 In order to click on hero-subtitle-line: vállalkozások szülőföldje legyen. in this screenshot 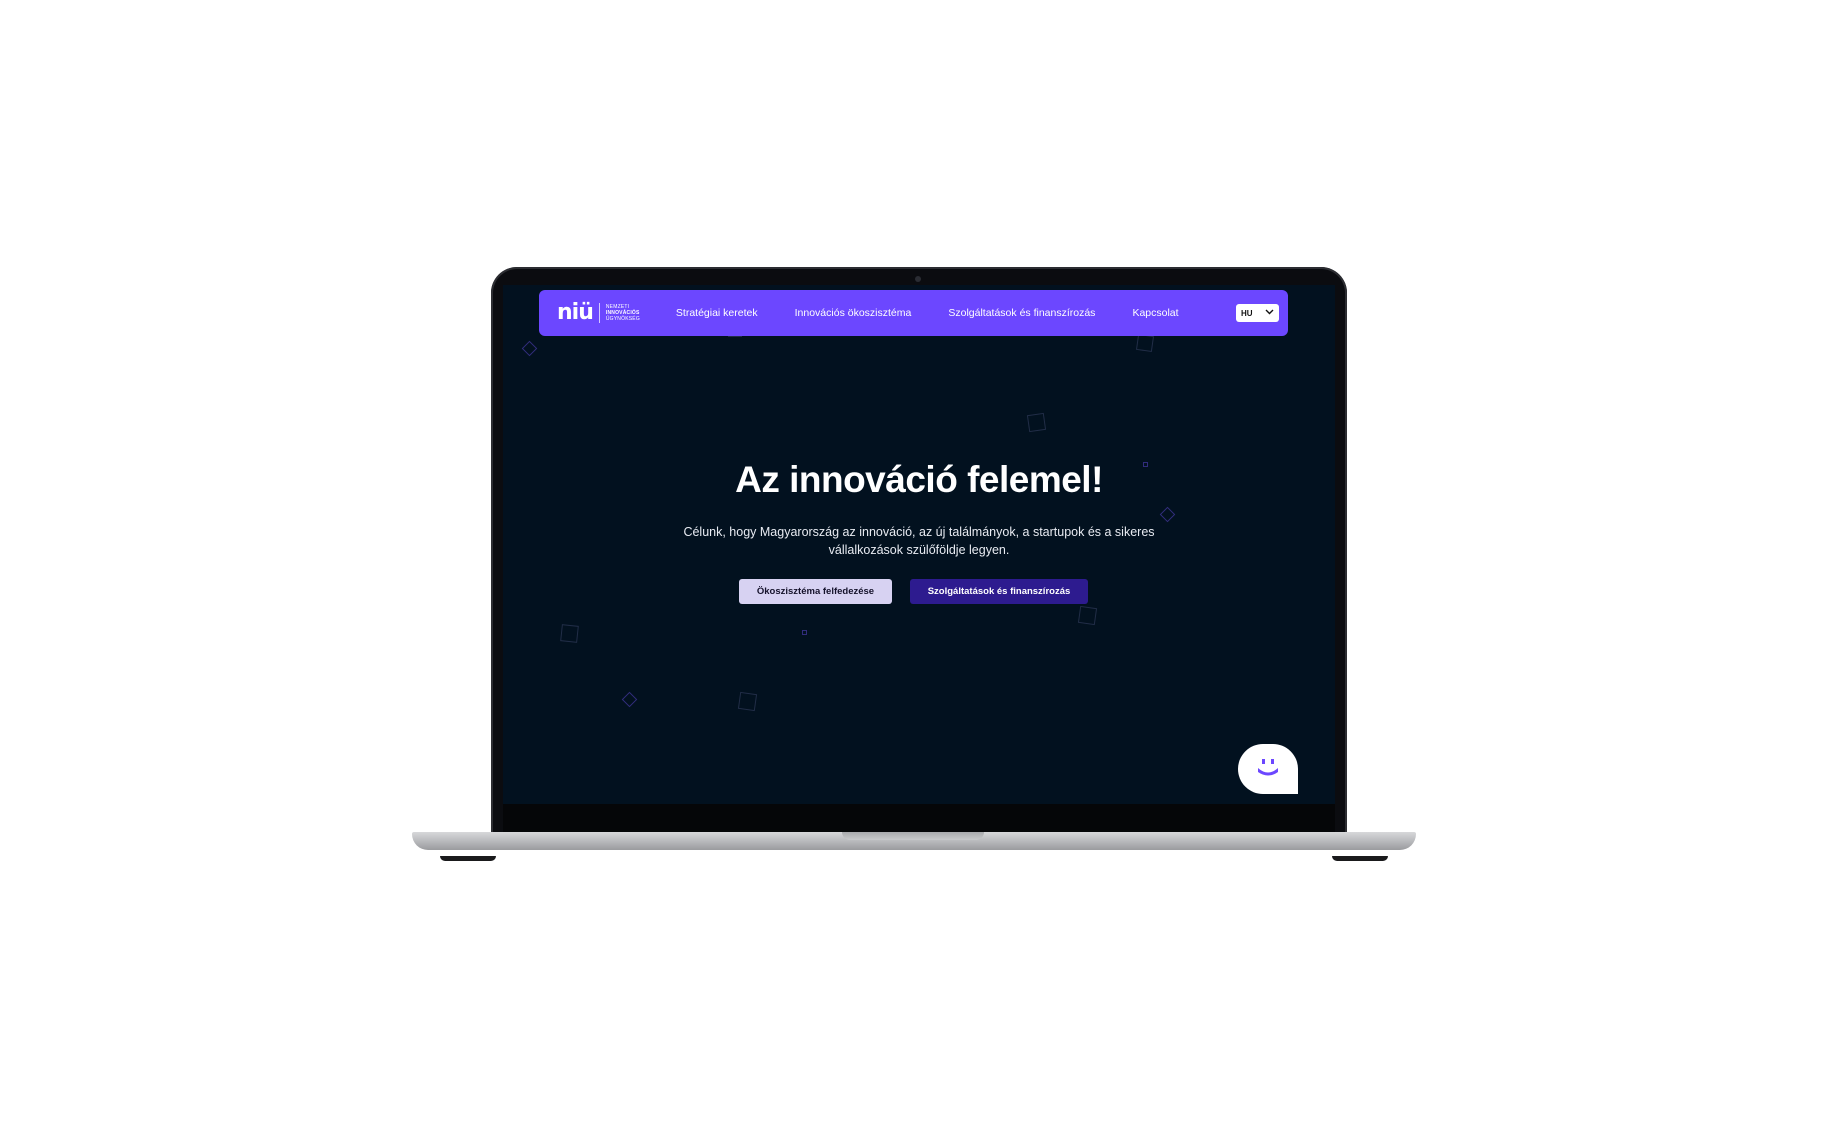, I will do `click(919, 550)`.